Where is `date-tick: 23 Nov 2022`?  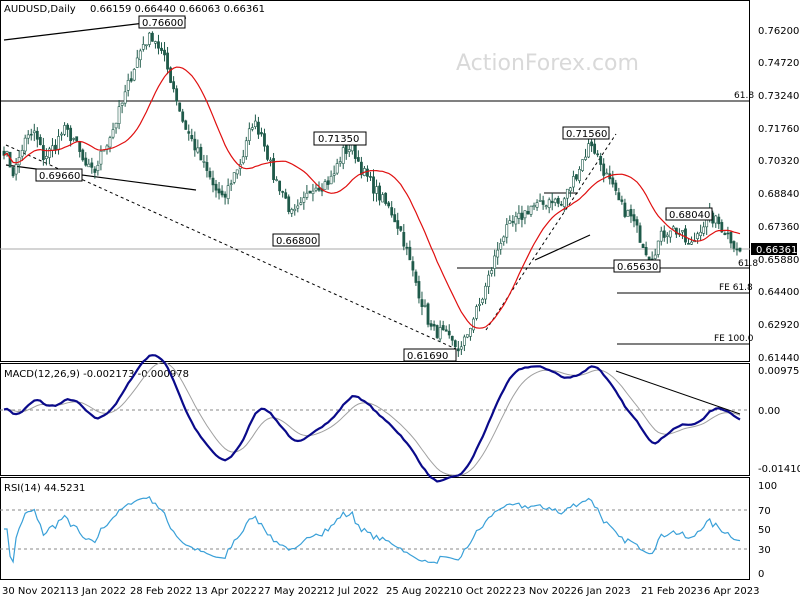 date-tick: 23 Nov 2022 is located at coordinates (545, 591).